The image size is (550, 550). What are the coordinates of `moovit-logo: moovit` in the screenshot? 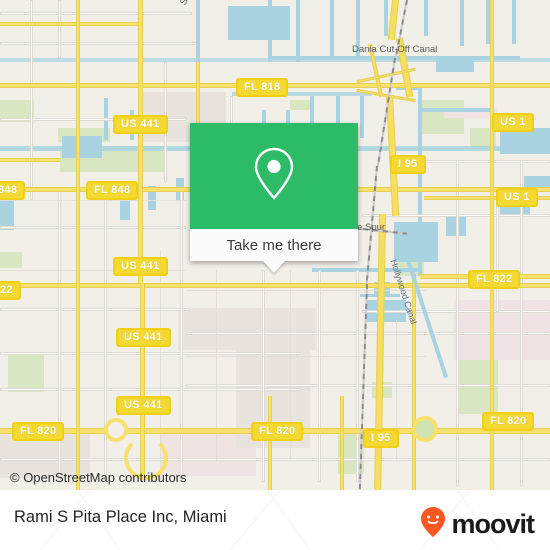 It's located at (477, 524).